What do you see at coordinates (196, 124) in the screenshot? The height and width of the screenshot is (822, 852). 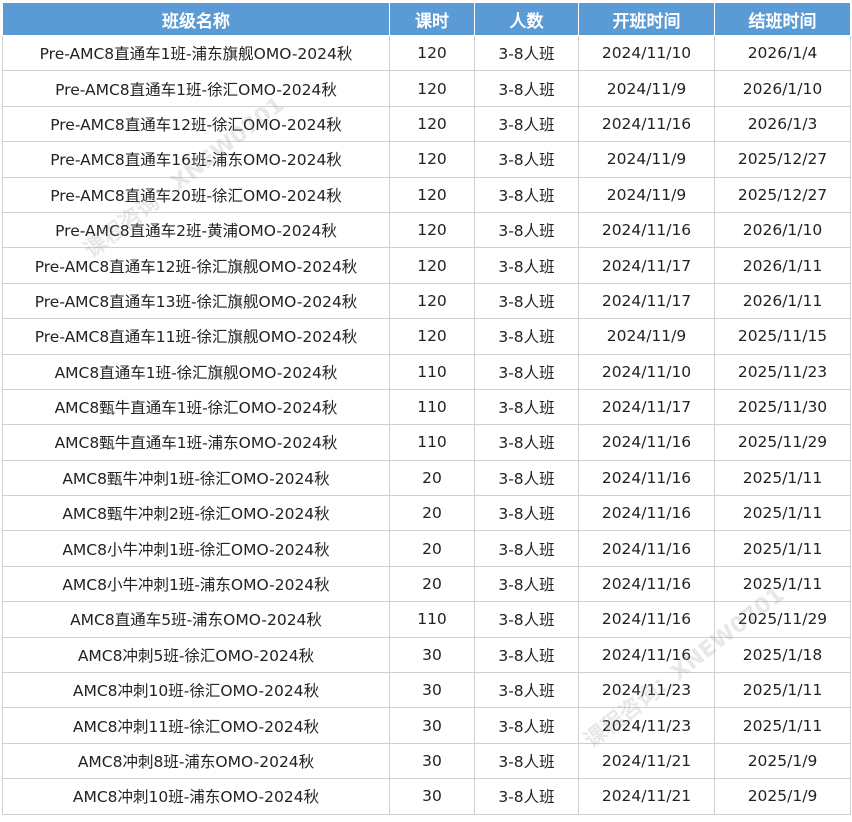 I see `cell-class-name: Pre-AMC8直通车12班-徐汇OMO-2024秋` at bounding box center [196, 124].